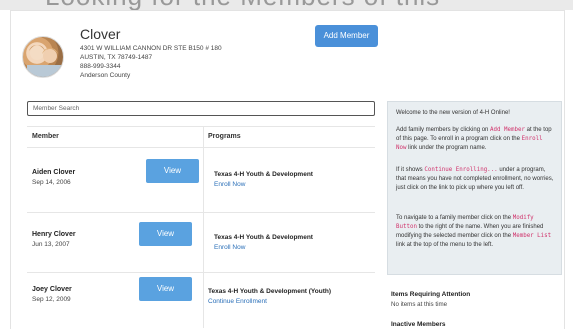 This screenshot has width=573, height=329. What do you see at coordinates (51, 182) in the screenshot?
I see `member-dob: Sep 14, 2006` at bounding box center [51, 182].